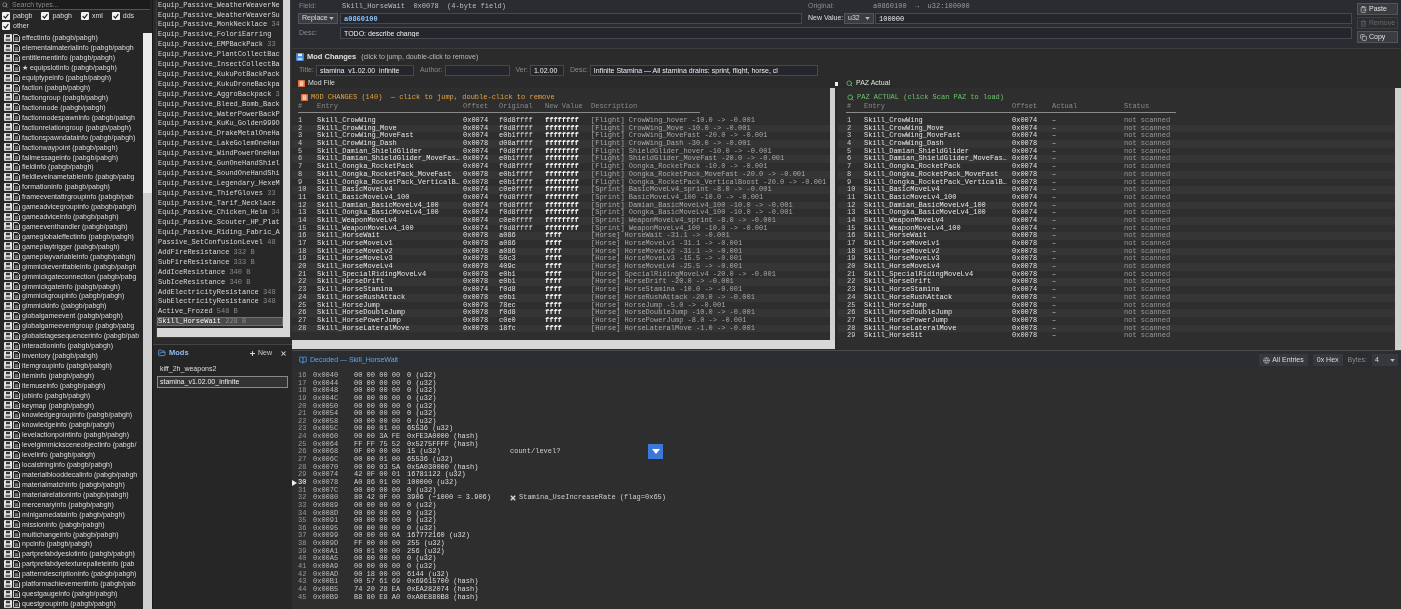 The width and height of the screenshot is (1401, 609). Describe the element at coordinates (252, 353) in the screenshot. I see `plus-icon` at that location.